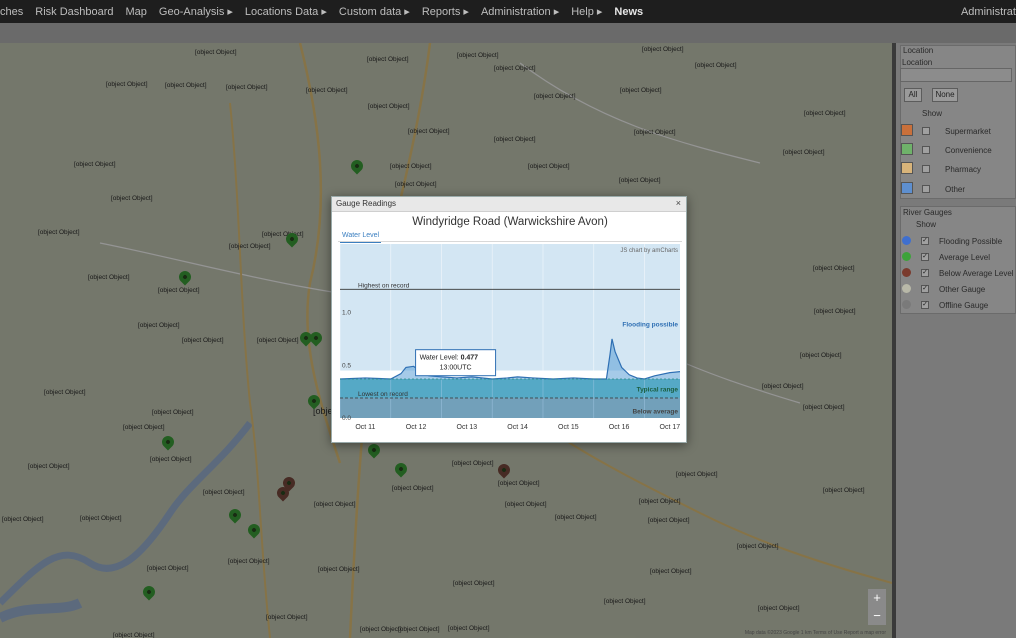 This screenshot has height=638, width=1016. I want to click on nav-item-custom-data: Custom data ▸, so click(374, 11).